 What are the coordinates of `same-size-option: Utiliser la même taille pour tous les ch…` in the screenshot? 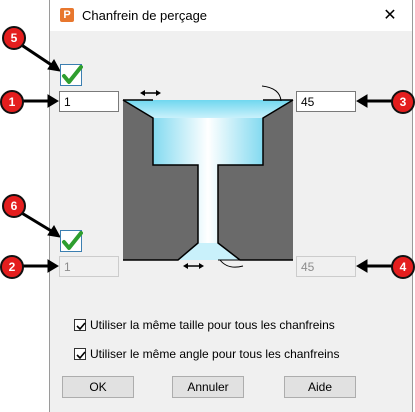 It's located at (204, 325).